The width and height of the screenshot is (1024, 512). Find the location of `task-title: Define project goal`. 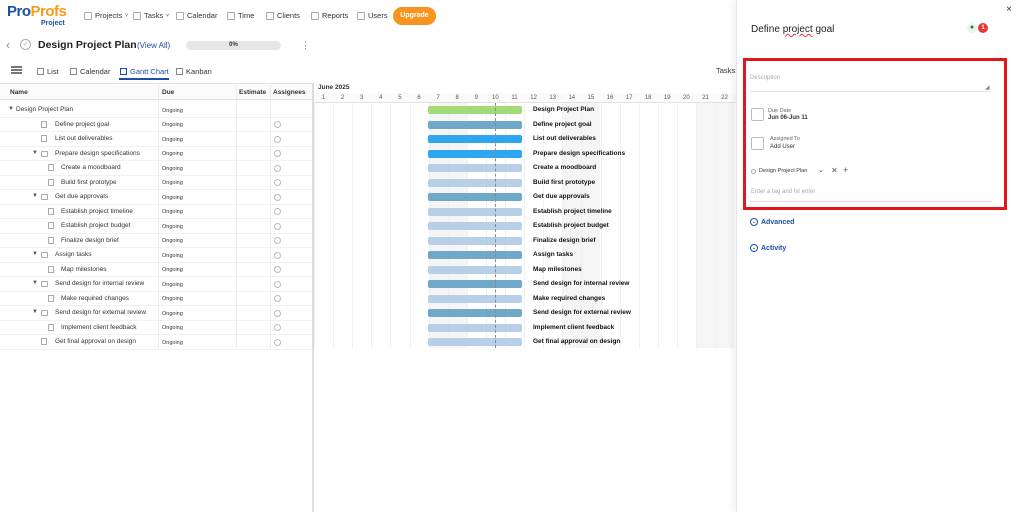

task-title: Define project goal is located at coordinates (792, 29).